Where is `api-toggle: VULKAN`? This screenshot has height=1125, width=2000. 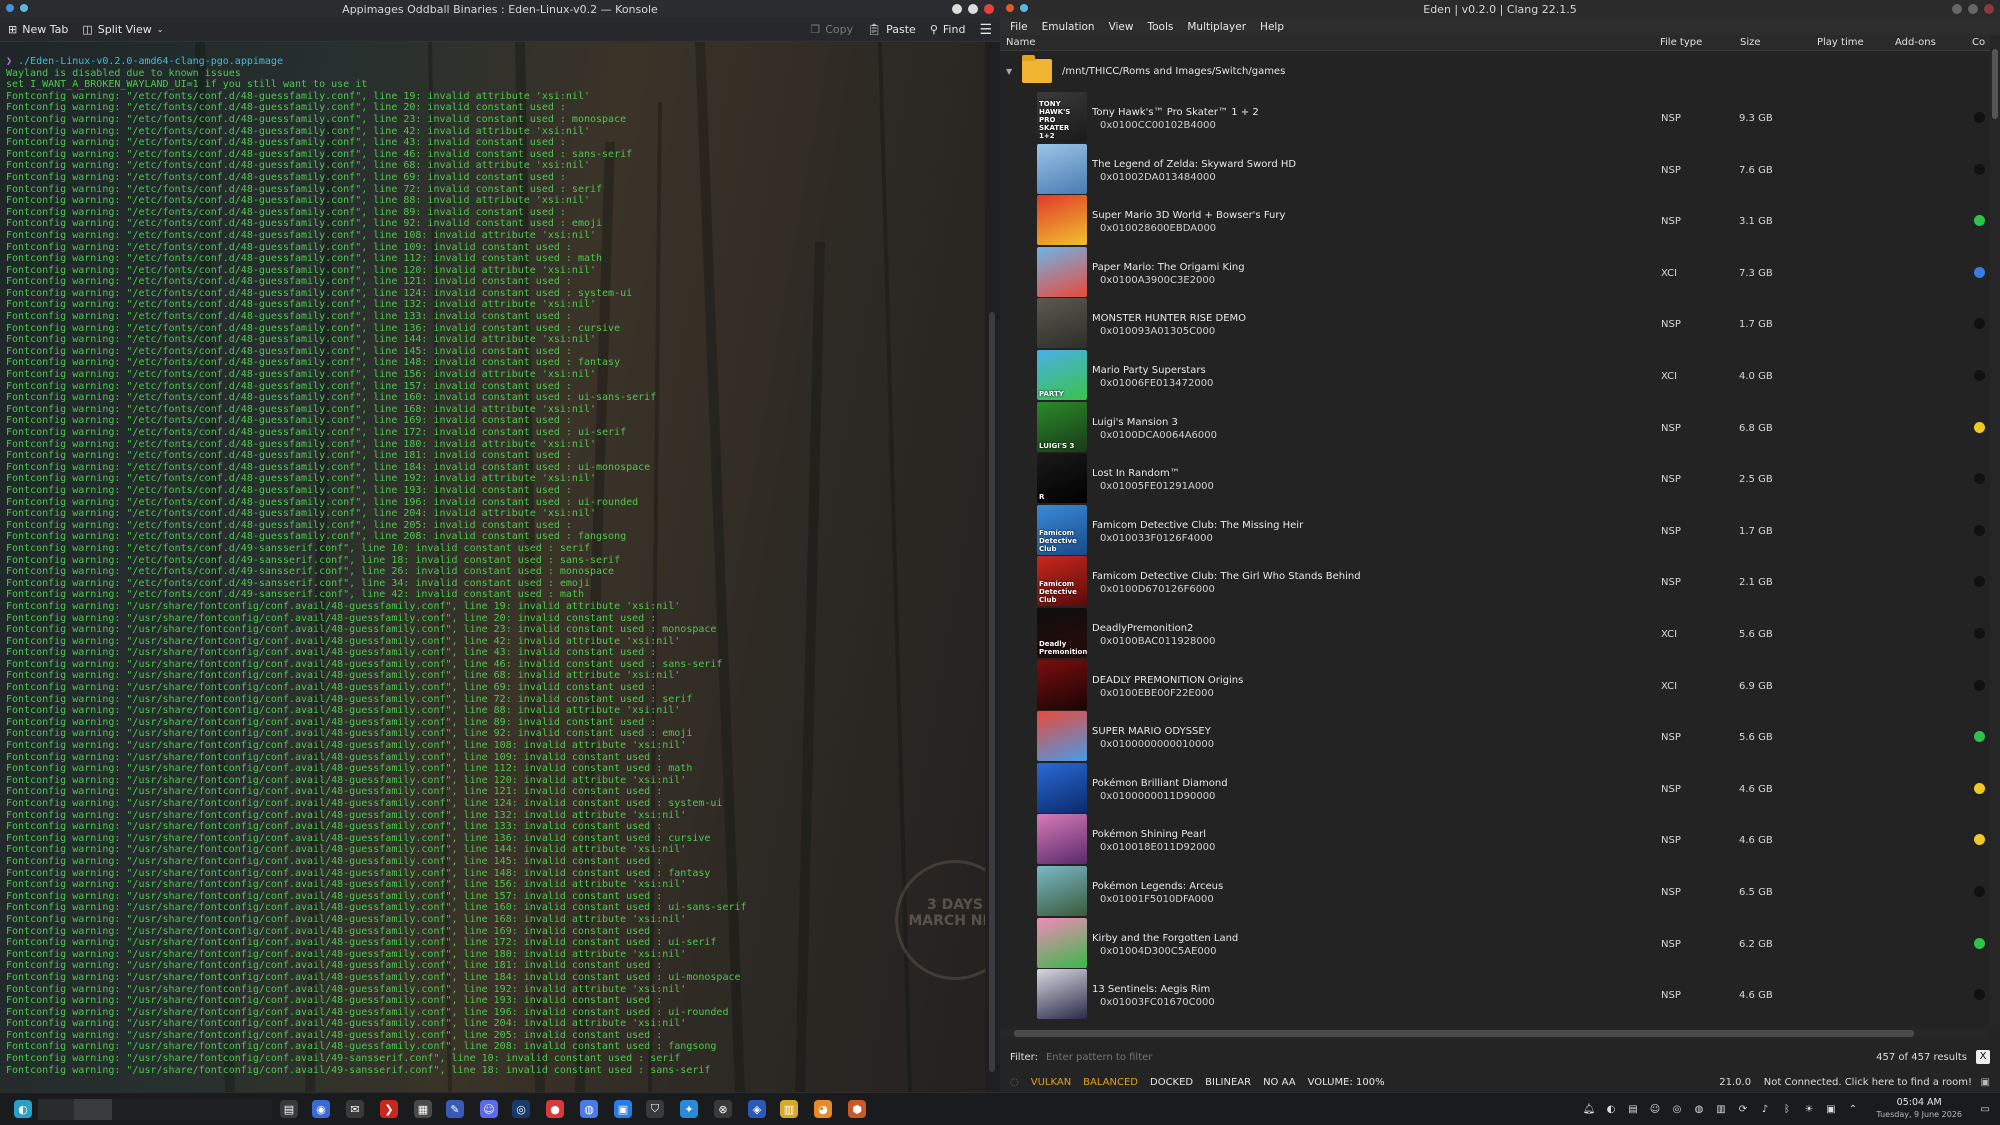 api-toggle: VULKAN is located at coordinates (1051, 1082).